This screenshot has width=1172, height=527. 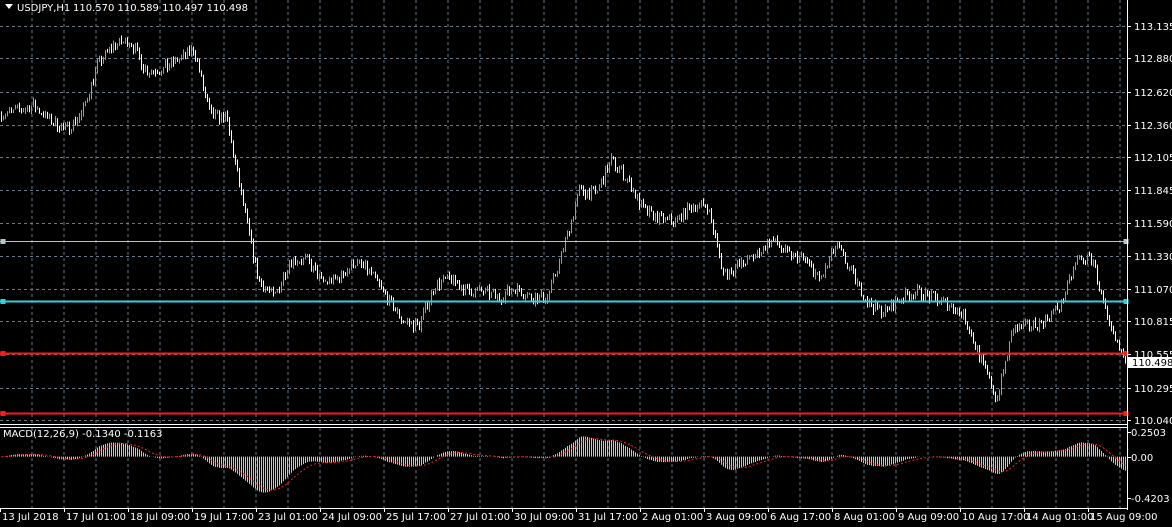 I want to click on price-tick-label: 110.295, so click(x=1153, y=389).